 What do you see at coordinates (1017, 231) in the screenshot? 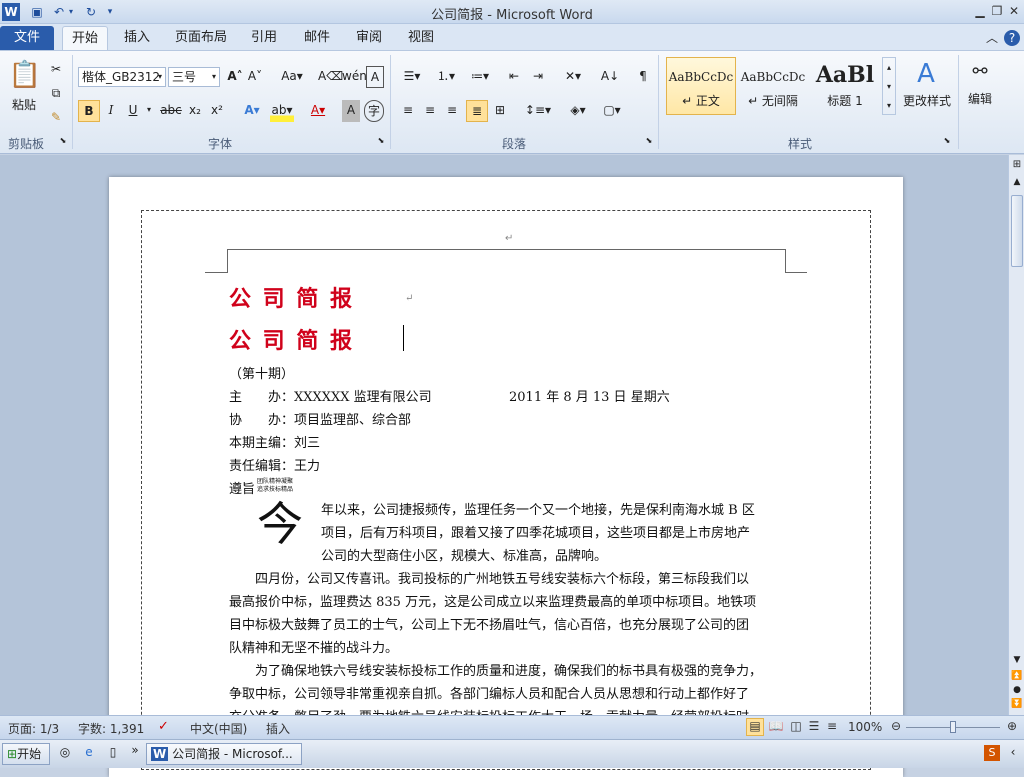
I see `scroll-thumb` at bounding box center [1017, 231].